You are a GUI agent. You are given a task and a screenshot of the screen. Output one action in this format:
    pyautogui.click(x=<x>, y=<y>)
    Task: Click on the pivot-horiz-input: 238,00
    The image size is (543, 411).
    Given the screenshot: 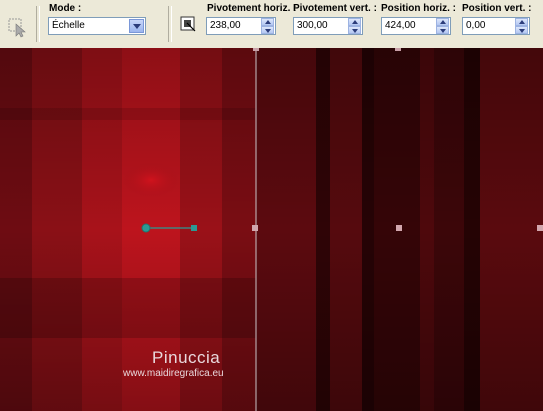 What is the action you would take?
    pyautogui.click(x=241, y=26)
    